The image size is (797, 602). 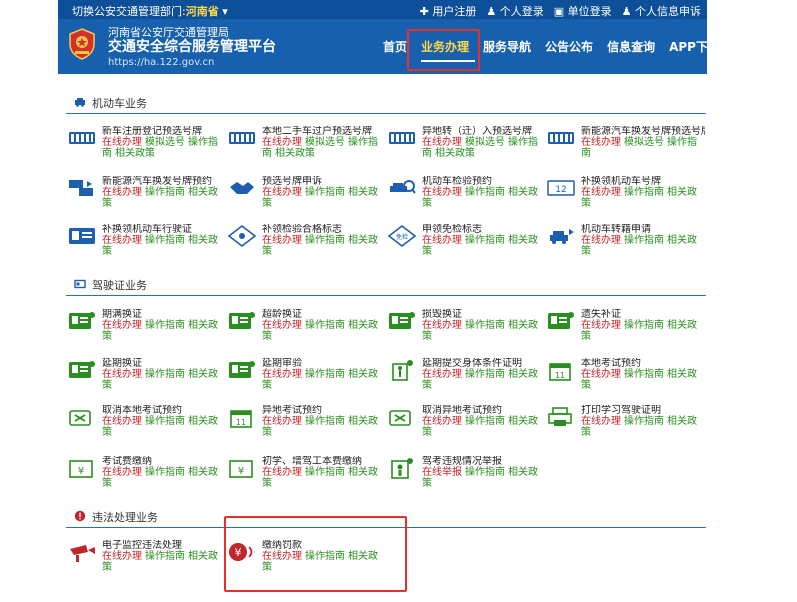 I want to click on service-item: 延期审验 在线办理 操作指南 相关政策, so click(x=307, y=380).